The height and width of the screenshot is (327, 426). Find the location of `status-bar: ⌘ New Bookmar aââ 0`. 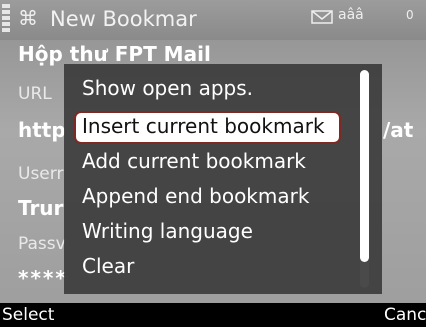

status-bar: ⌘ New Bookmar aââ 0 is located at coordinates (213, 20).